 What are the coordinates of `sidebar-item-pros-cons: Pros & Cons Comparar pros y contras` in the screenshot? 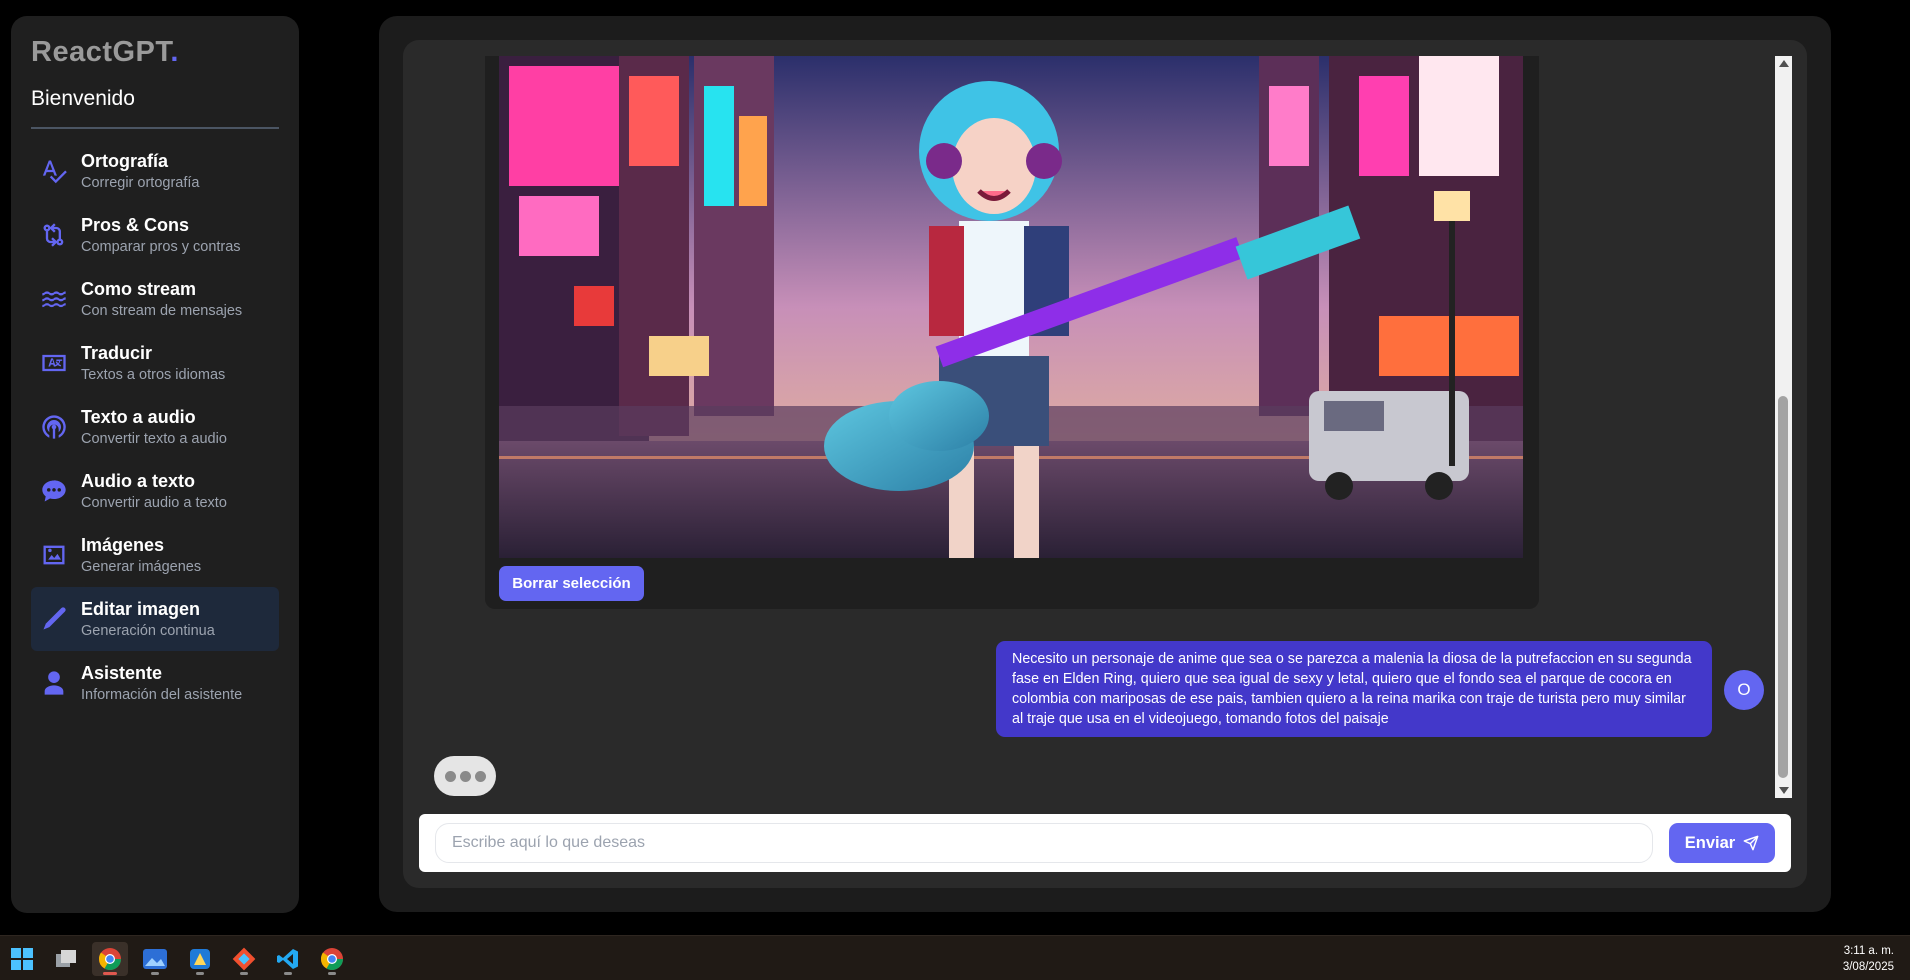 It's located at (155, 235).